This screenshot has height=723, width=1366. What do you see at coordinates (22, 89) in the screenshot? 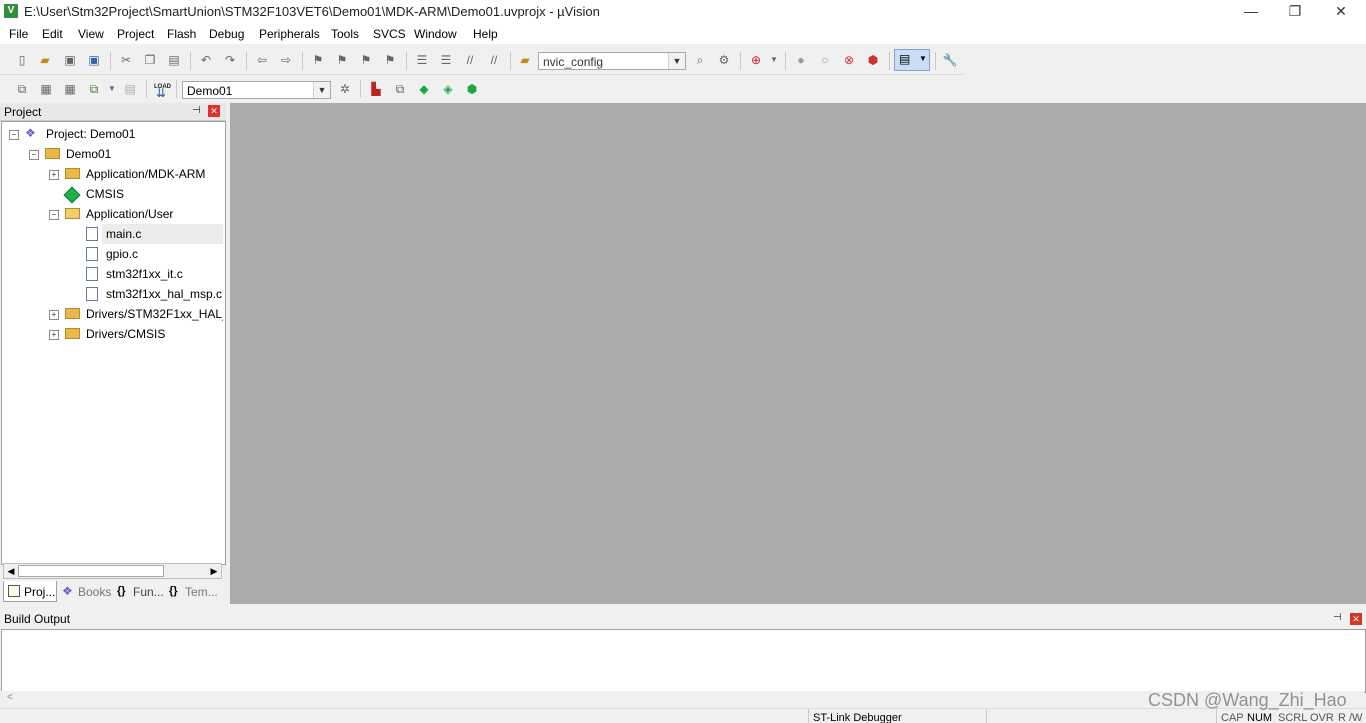
I see `translate-icon: ⧉` at bounding box center [22, 89].